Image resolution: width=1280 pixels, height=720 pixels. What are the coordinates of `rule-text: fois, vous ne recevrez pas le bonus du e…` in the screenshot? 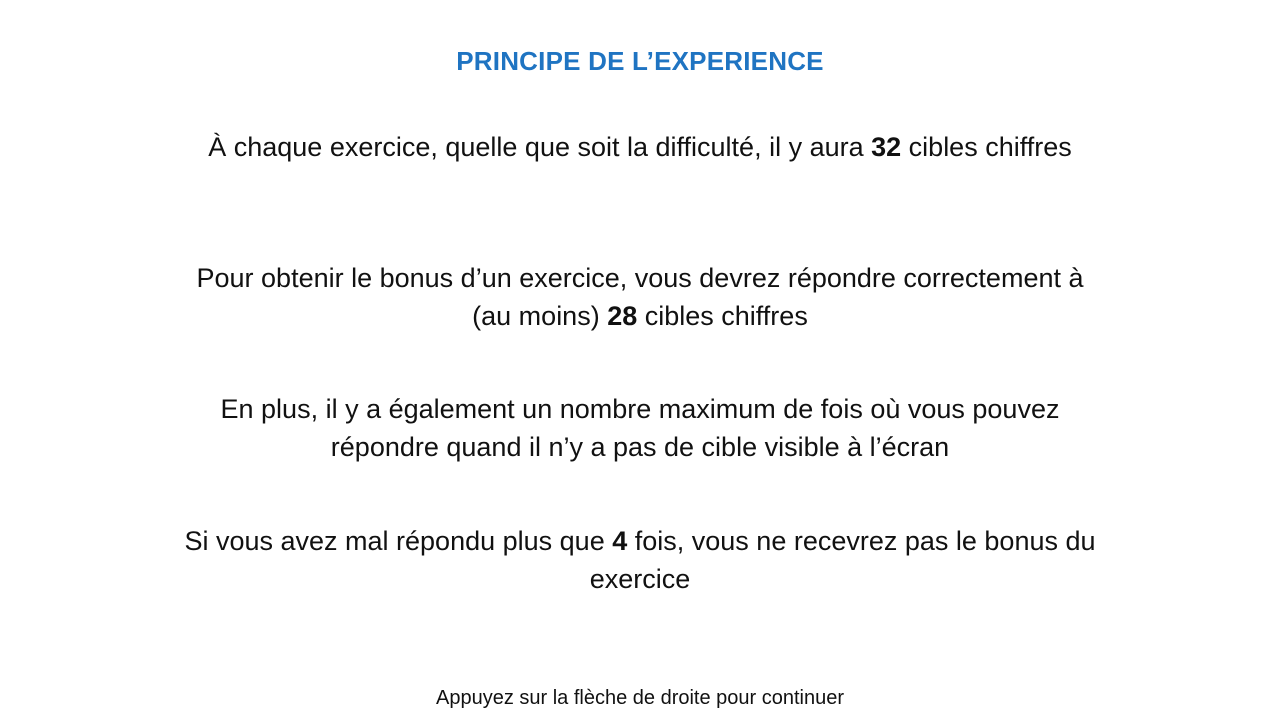 It's located at (842, 560).